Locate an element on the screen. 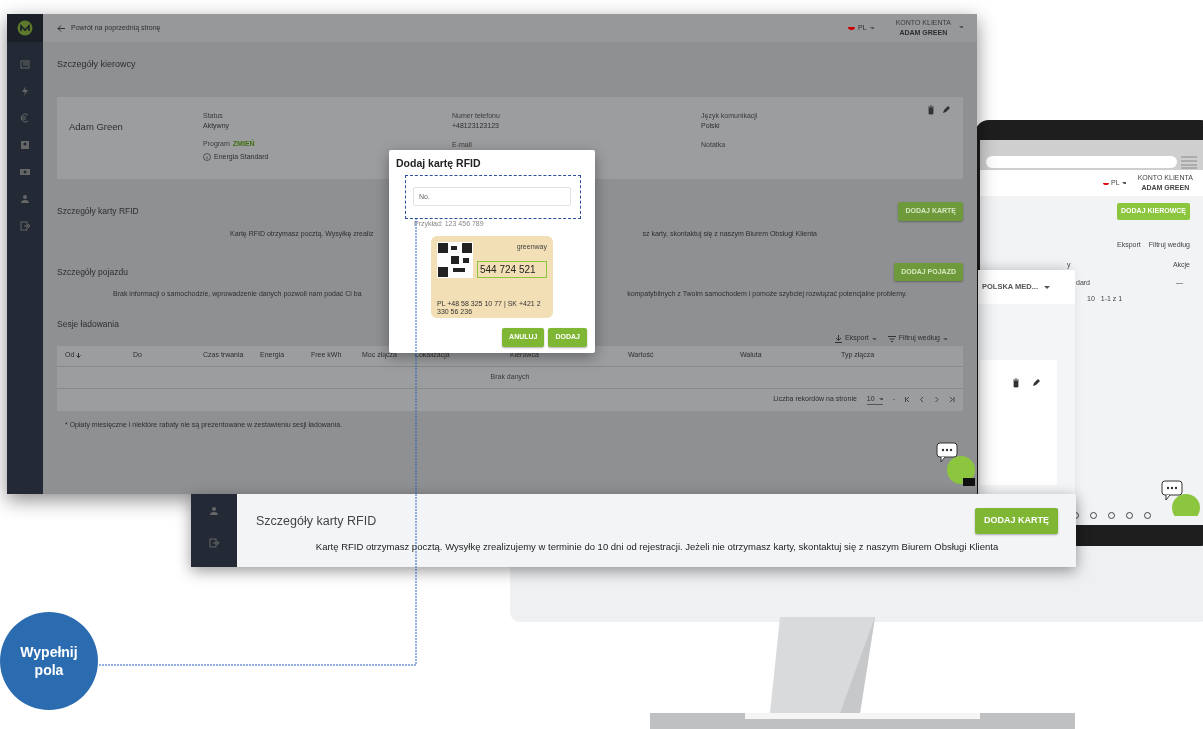  card-number: 544 724 521 is located at coordinates (512, 269).